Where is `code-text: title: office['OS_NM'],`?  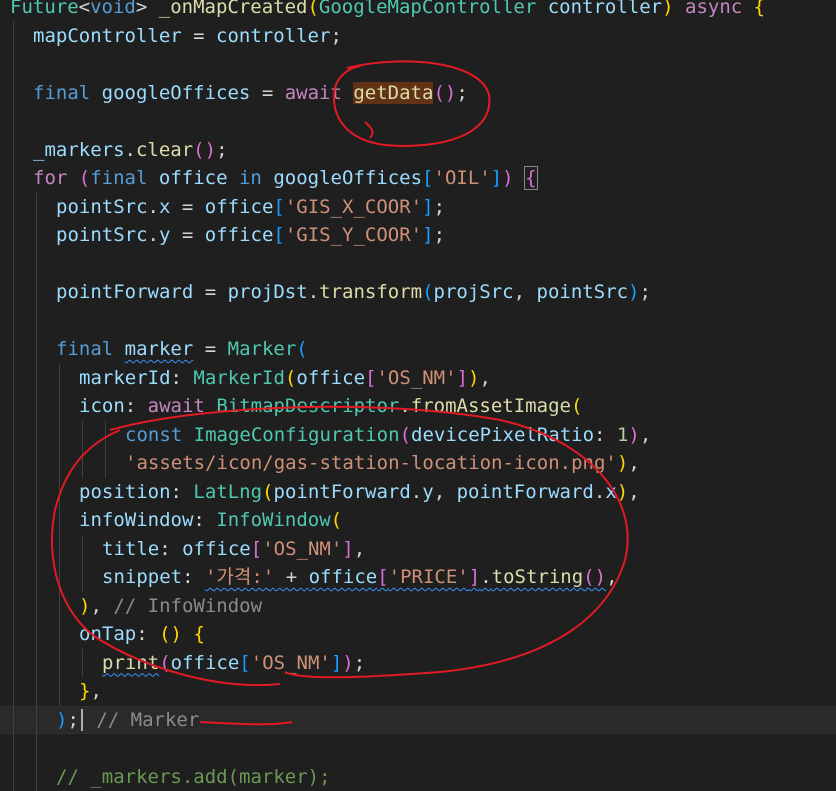 code-text: title: office['OS_NM'], is located at coordinates (233, 549).